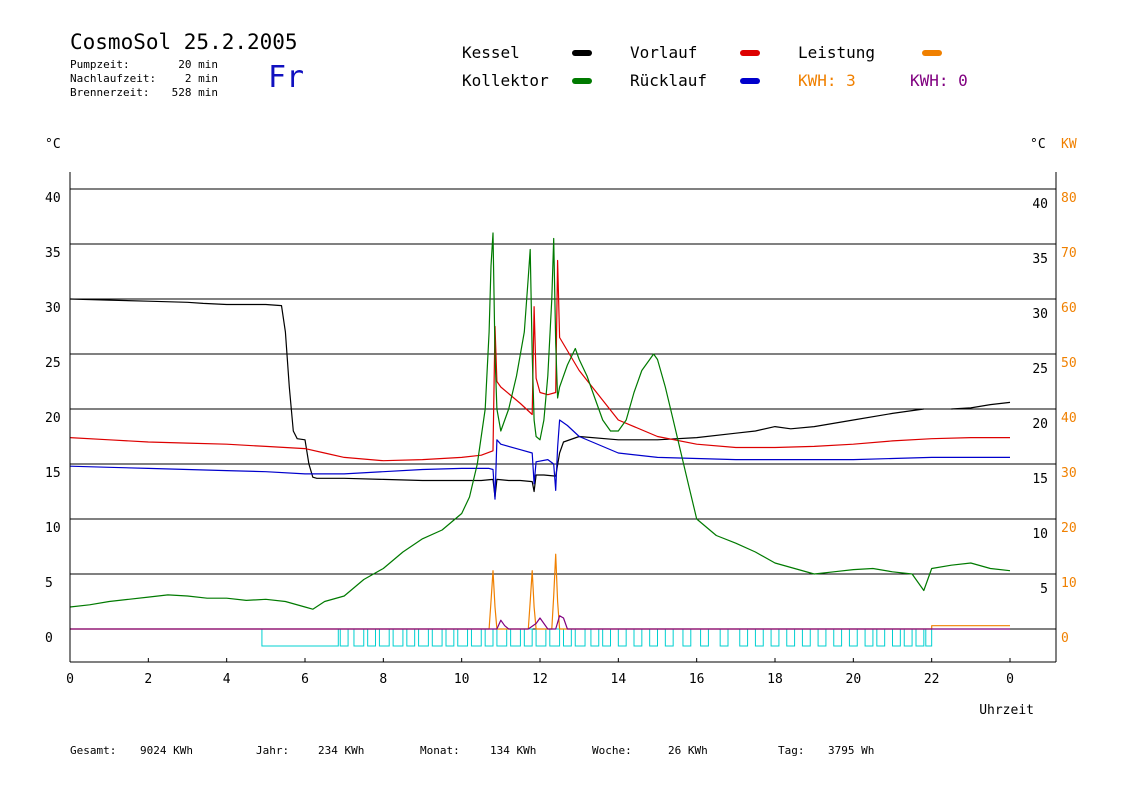 This screenshot has width=1148, height=812. I want to click on y-tick-label-right: 35, so click(1040, 259).